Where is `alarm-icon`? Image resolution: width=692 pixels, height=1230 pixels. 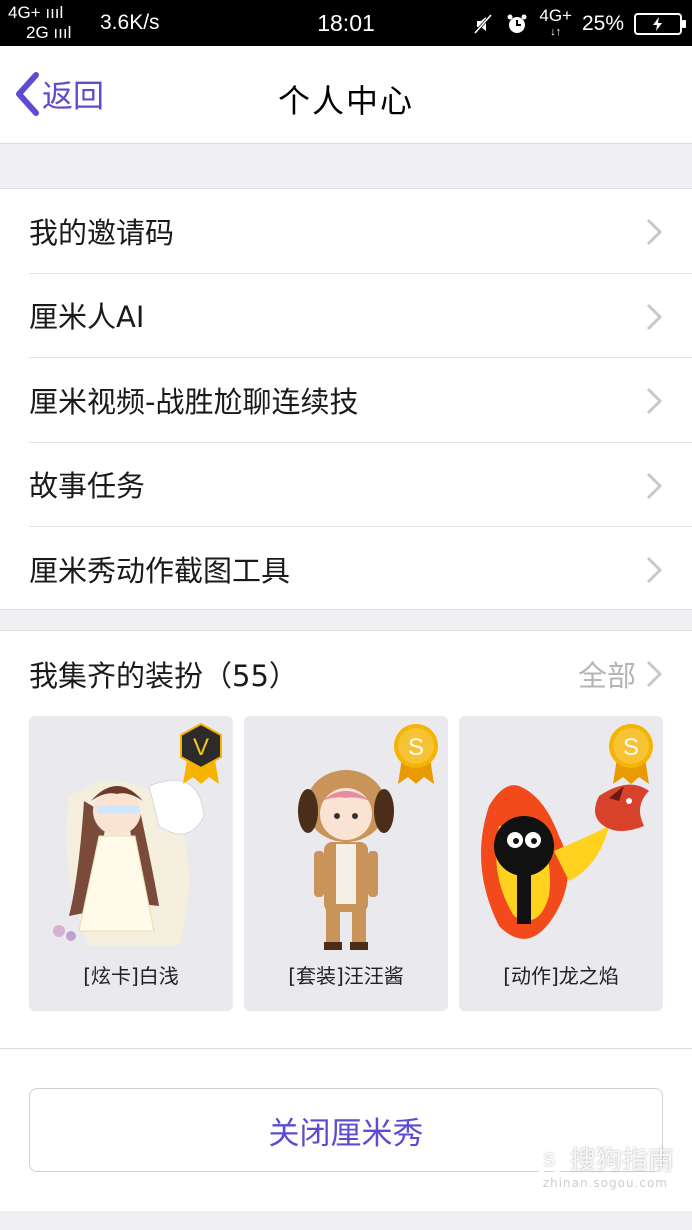 alarm-icon is located at coordinates (517, 23).